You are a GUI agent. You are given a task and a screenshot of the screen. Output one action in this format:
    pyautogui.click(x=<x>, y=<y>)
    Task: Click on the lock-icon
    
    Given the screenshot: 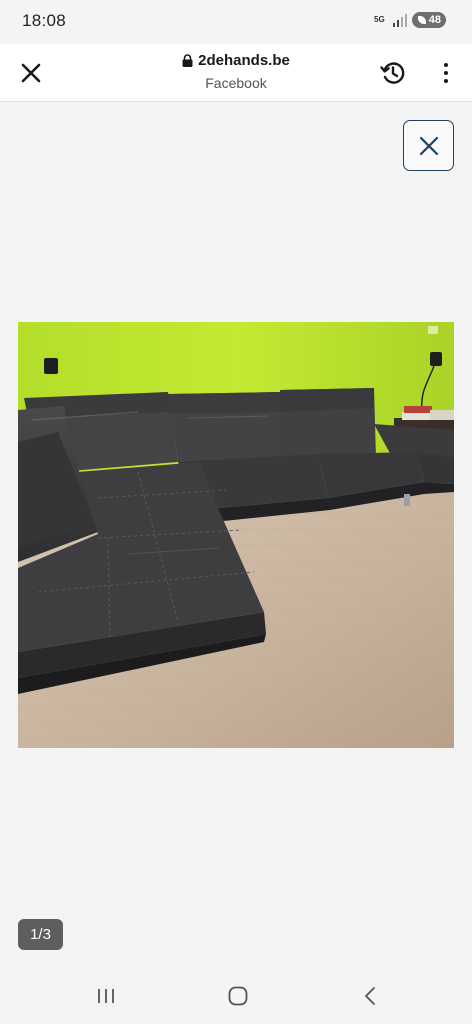 What is the action you would take?
    pyautogui.click(x=187, y=60)
    